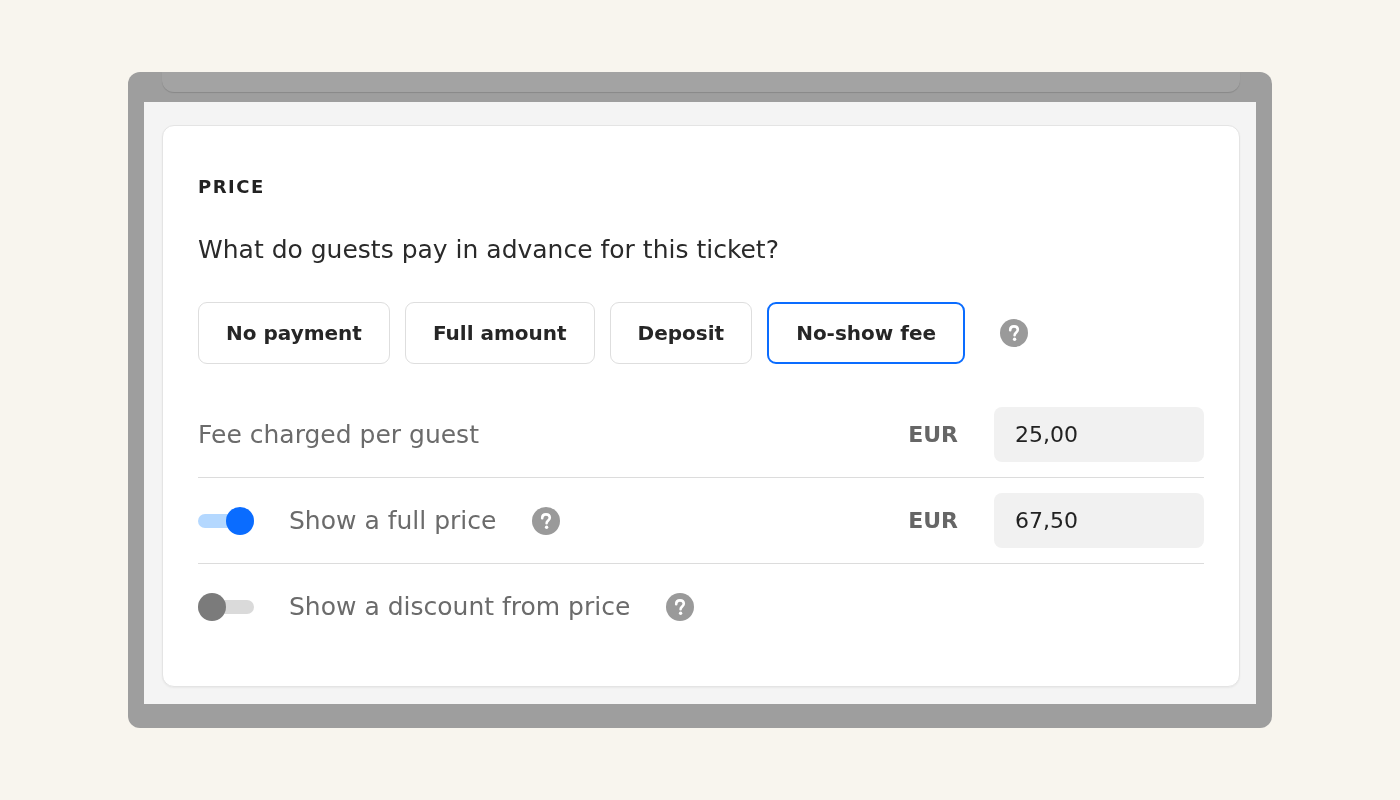 This screenshot has width=1400, height=800. Describe the element at coordinates (338, 434) in the screenshot. I see `fee-label: Fee charged per guest` at that location.